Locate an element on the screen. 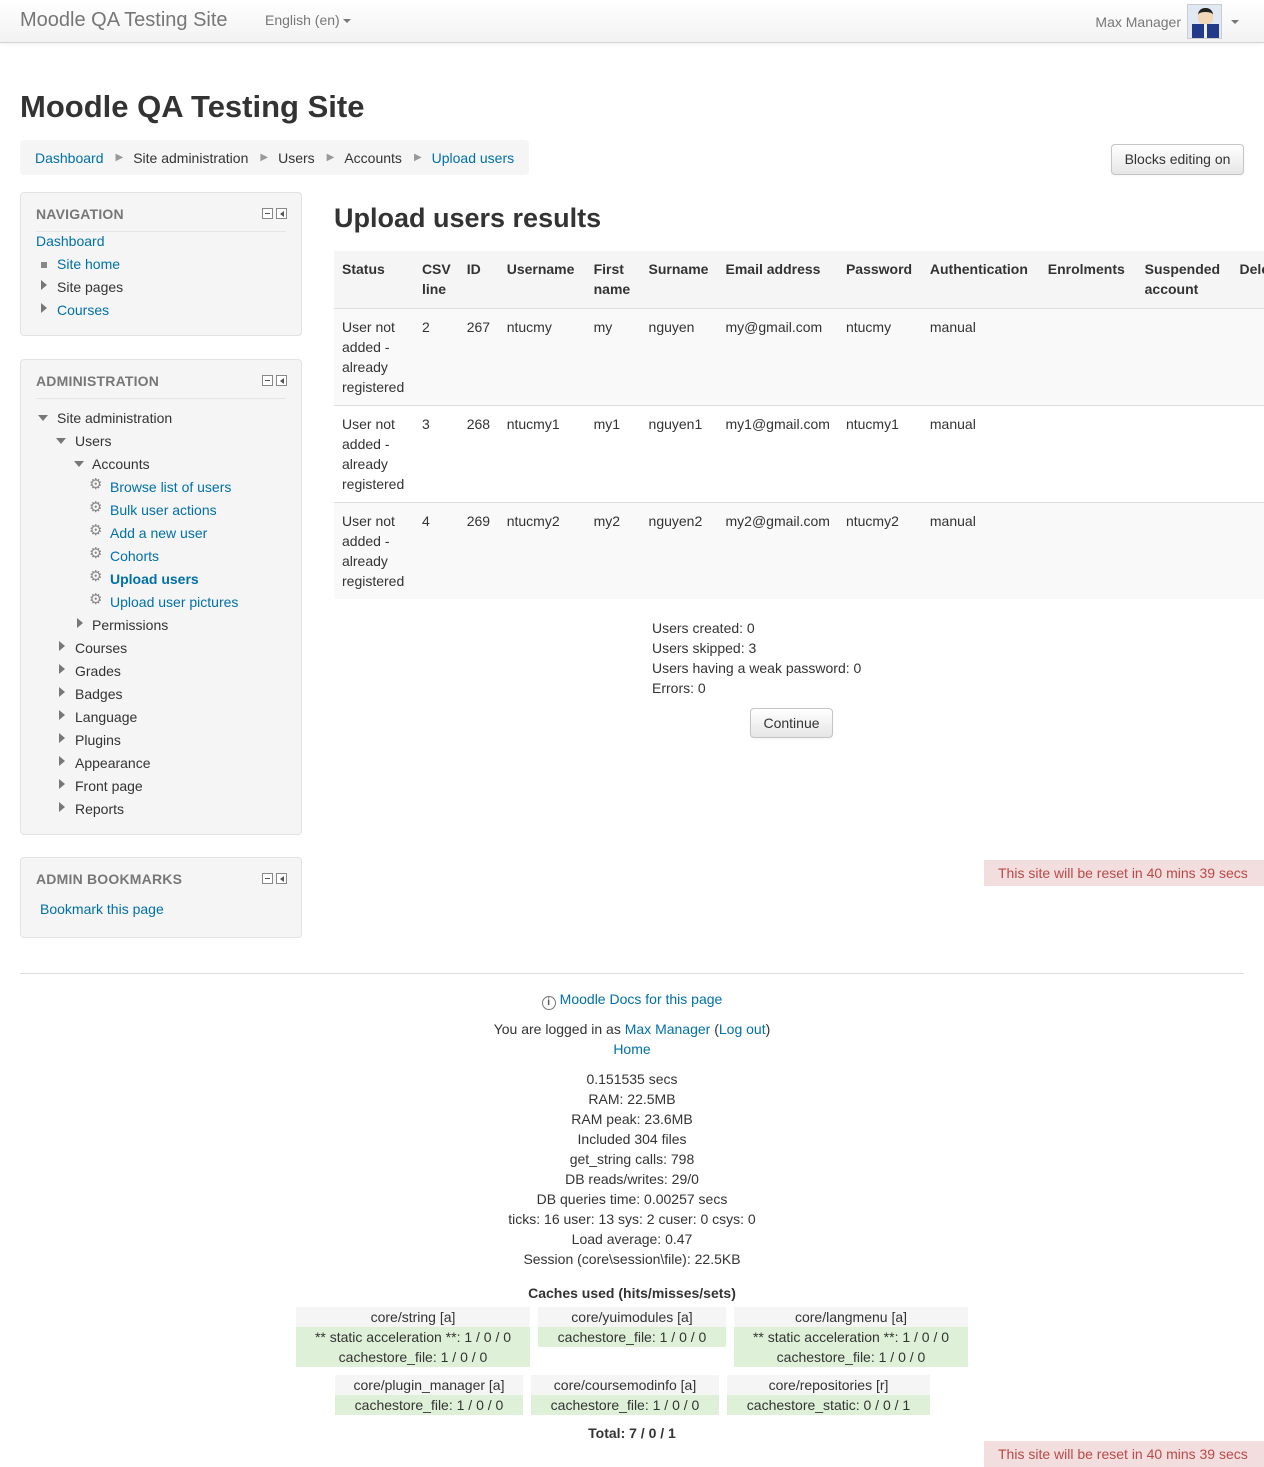  continue-button: Continue is located at coordinates (791, 723).